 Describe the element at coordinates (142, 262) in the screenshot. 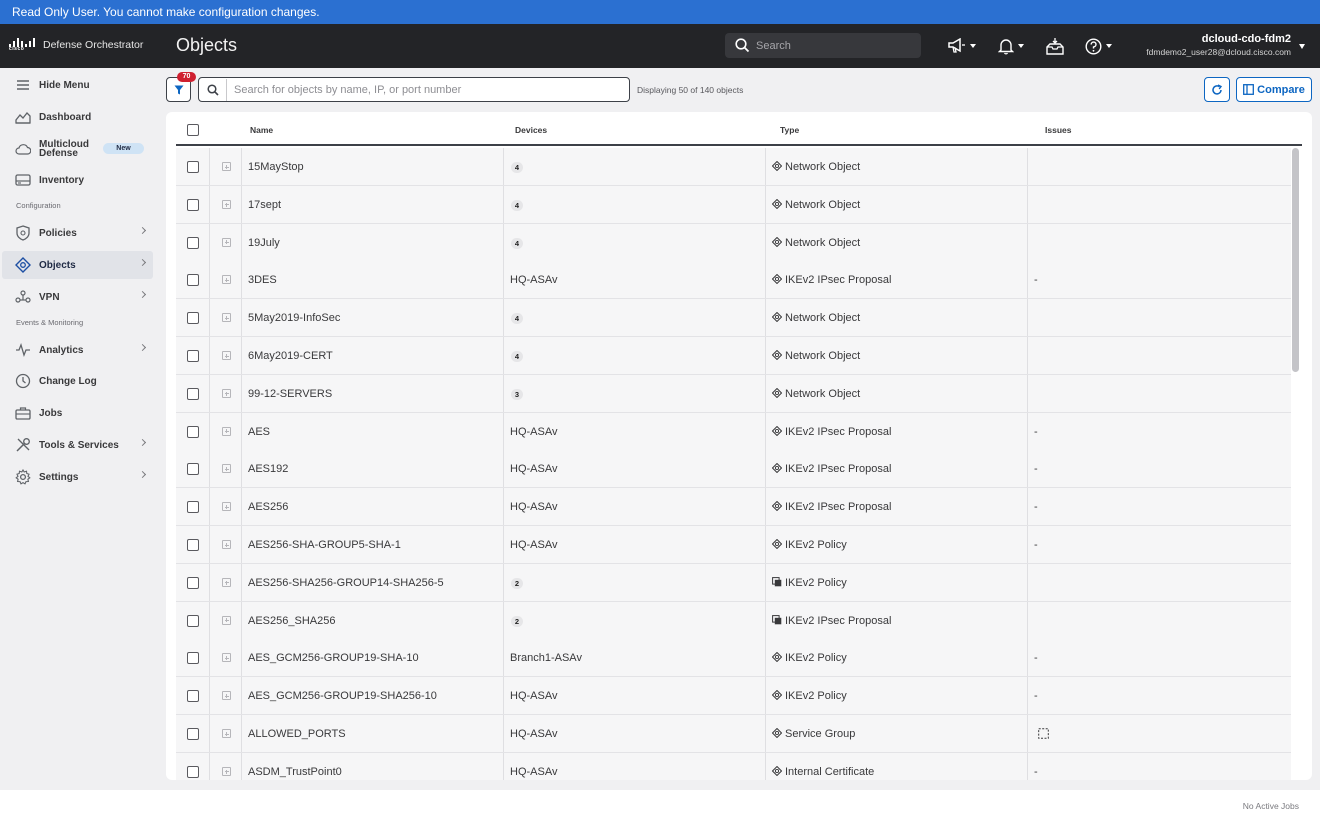

I see `chevron-right-icon` at that location.